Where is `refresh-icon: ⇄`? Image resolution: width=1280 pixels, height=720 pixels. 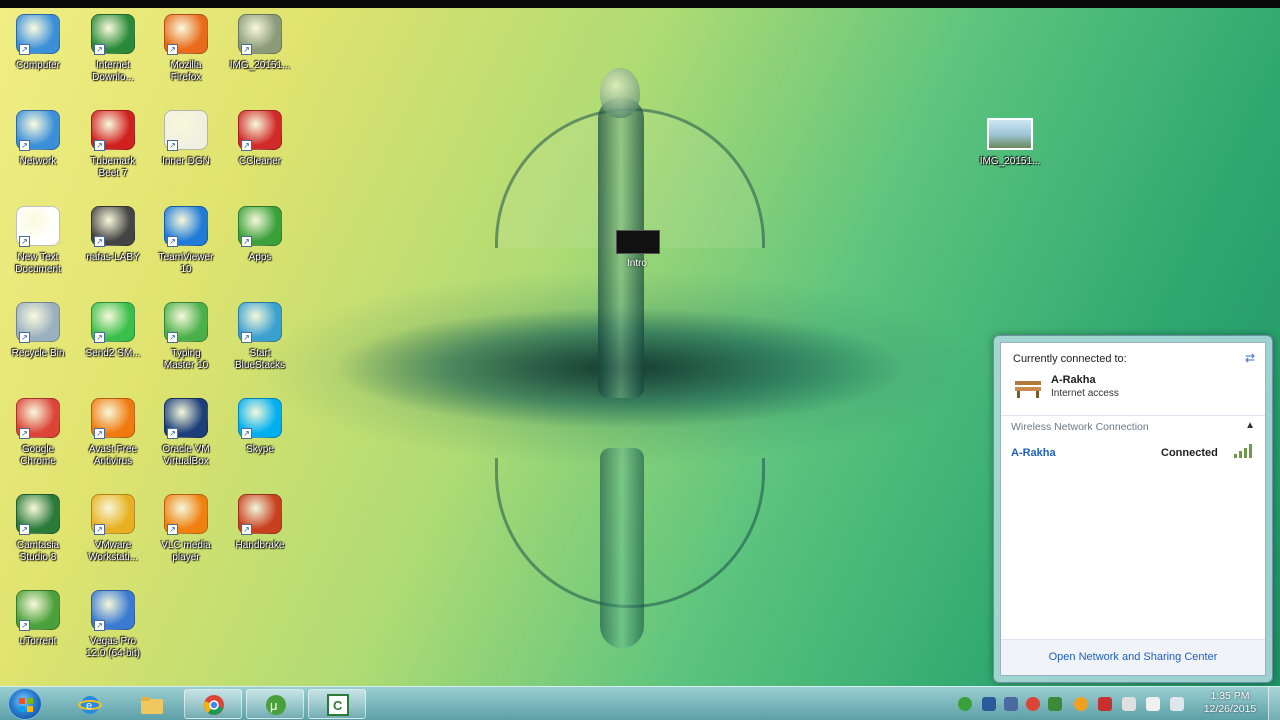 refresh-icon: ⇄ is located at coordinates (1250, 358).